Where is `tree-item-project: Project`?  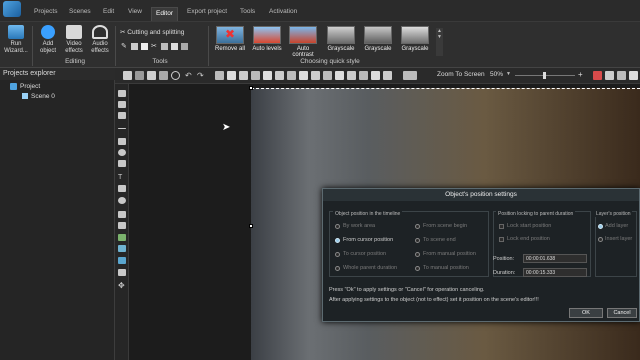
tree-item-project: Project is located at coordinates (30, 86).